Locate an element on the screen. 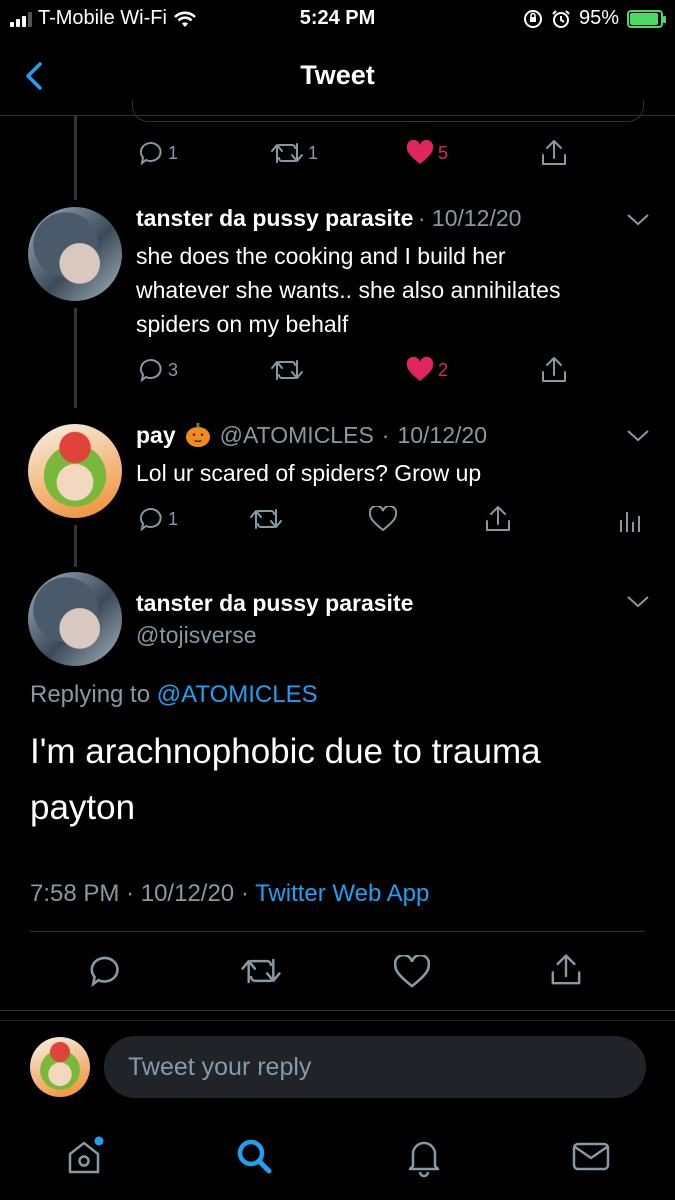  tweet-text: Lol ur scared of spiders? Grow up is located at coordinates (308, 473).